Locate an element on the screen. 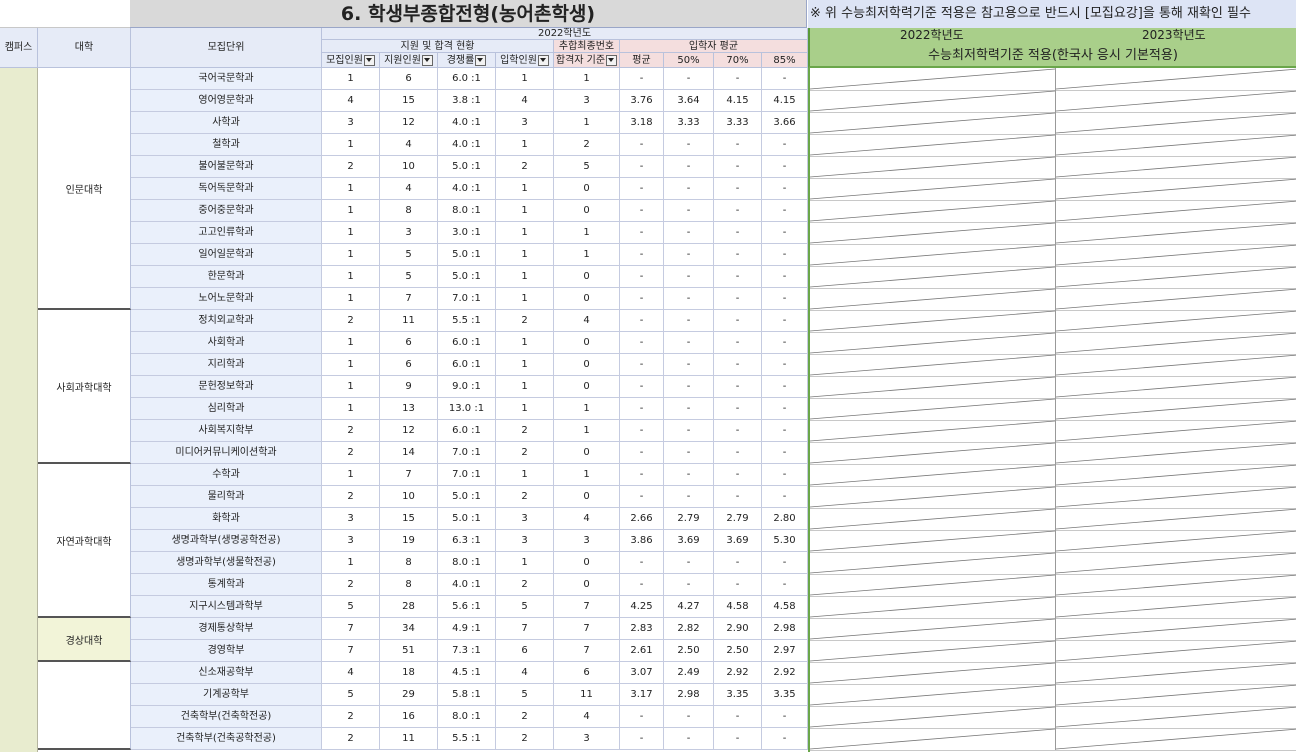 The width and height of the screenshot is (1296, 752). dept-name-cell: 지리학과 is located at coordinates (226, 365).